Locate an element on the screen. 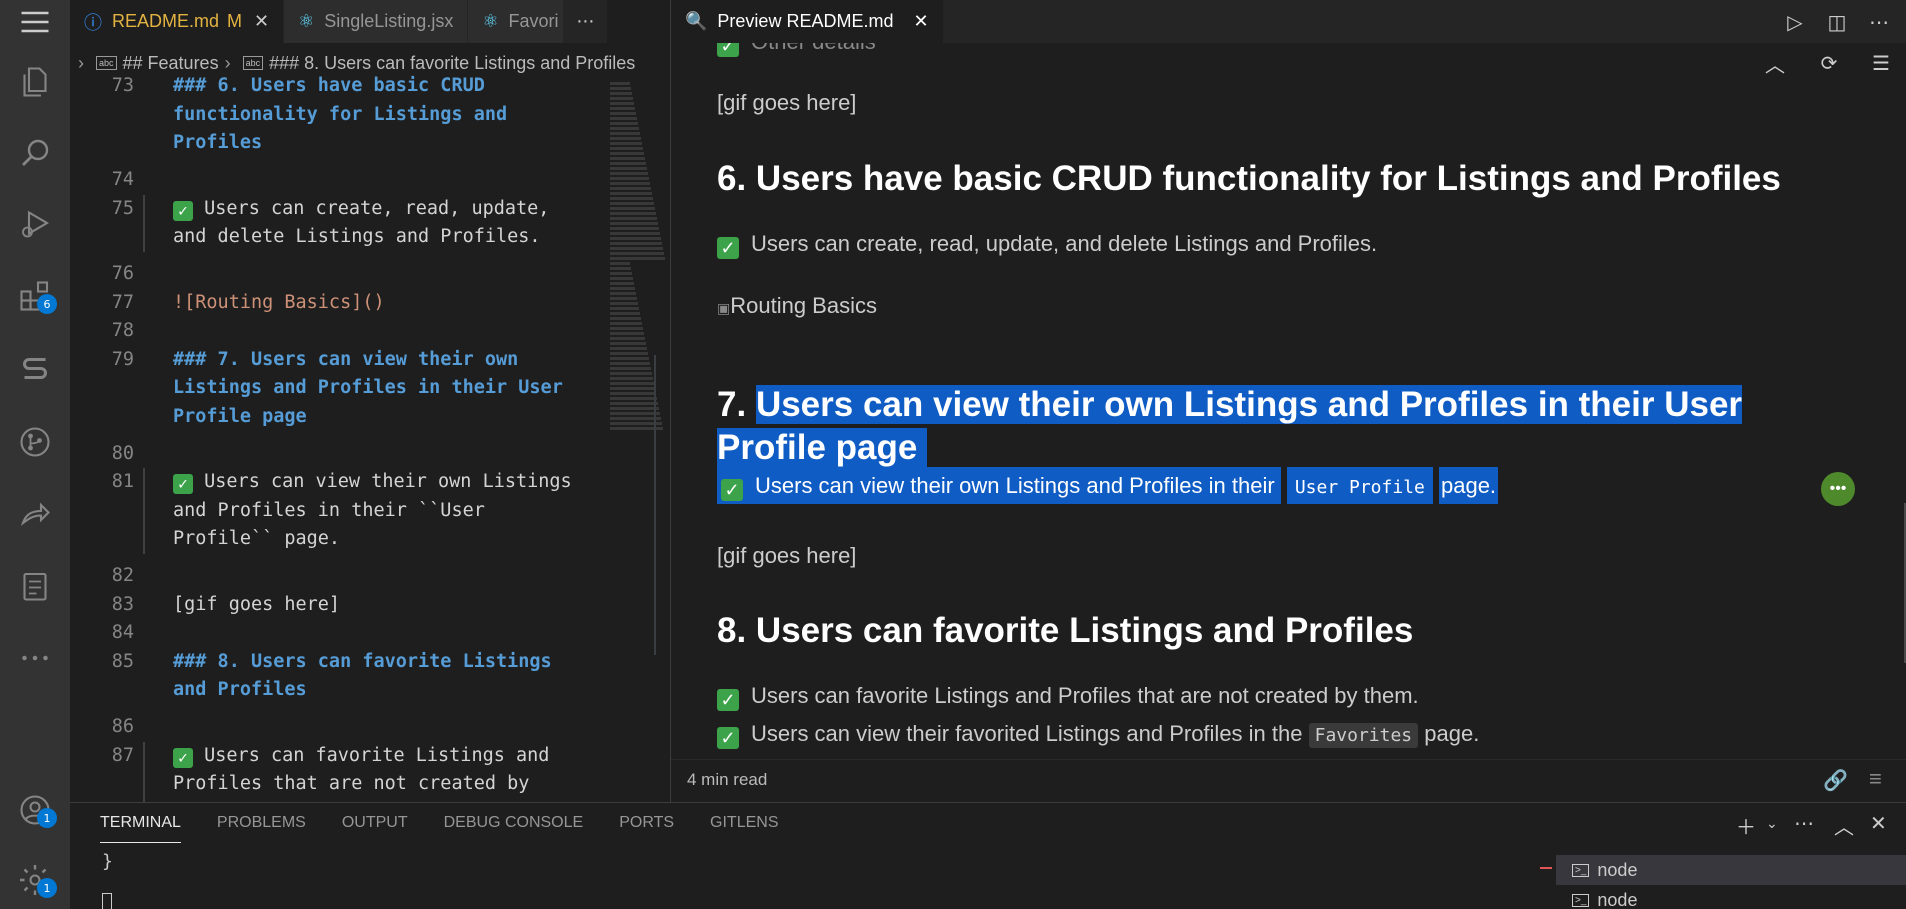 This screenshot has width=1906, height=909. terminal-cursor is located at coordinates (107, 901).